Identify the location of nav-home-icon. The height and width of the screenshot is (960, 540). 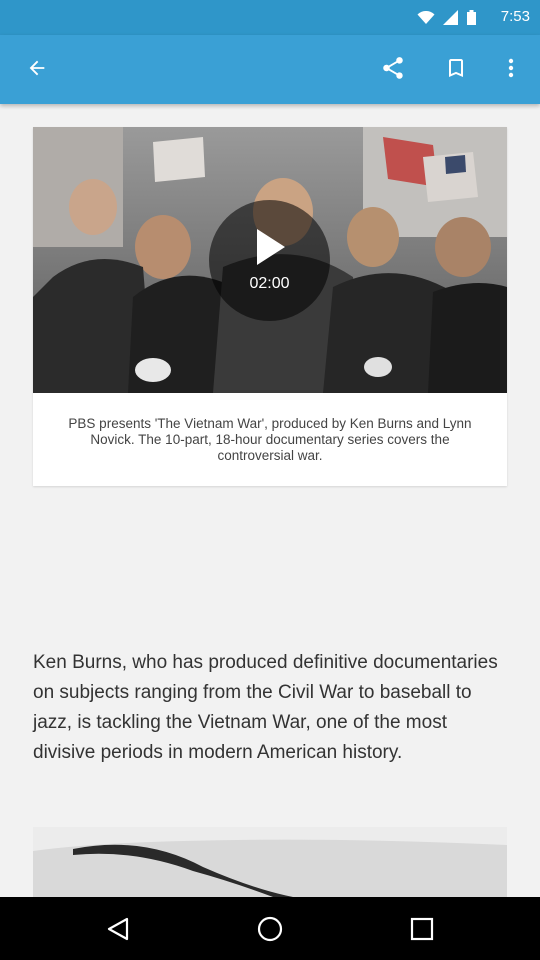
(270, 929).